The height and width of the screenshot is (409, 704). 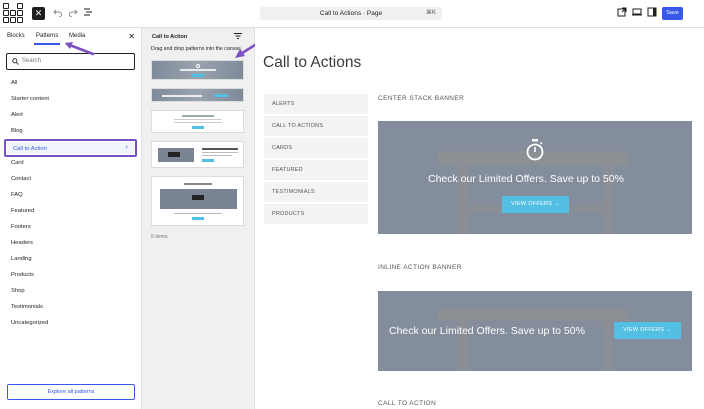 What do you see at coordinates (197, 49) in the screenshot?
I see `patterns-panel-description: Drag and drop patterns into the canvas.` at bounding box center [197, 49].